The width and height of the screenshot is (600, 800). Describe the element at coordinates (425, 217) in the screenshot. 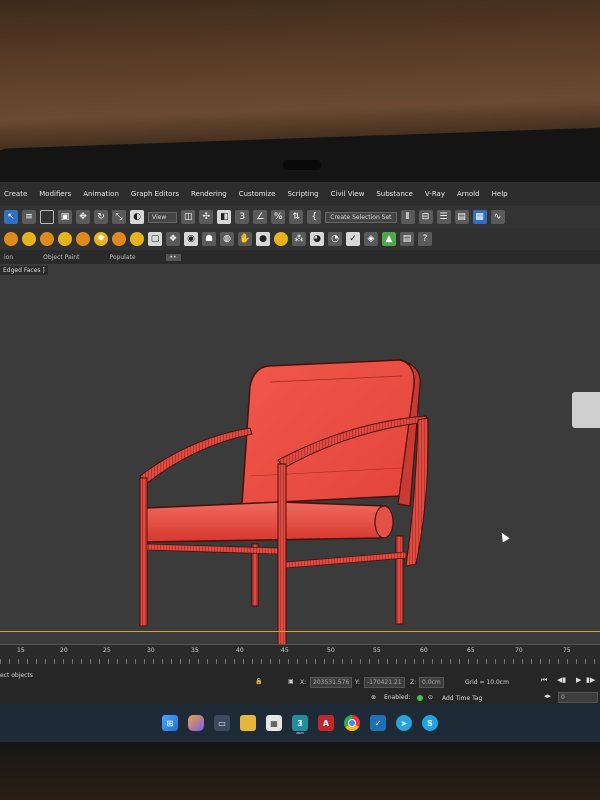

I see `align-icon: ⊟` at that location.